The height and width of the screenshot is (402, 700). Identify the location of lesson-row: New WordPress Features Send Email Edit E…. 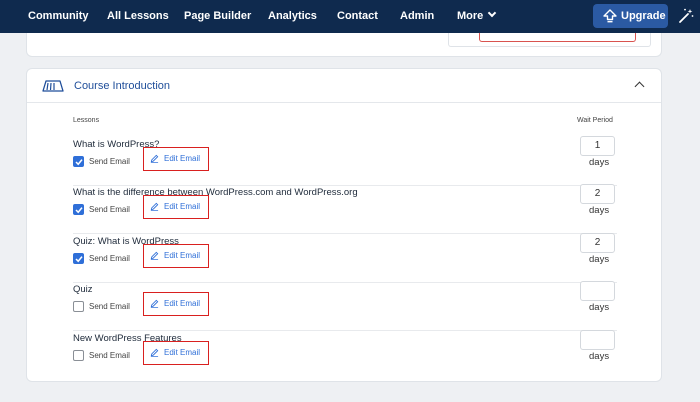
(345, 355).